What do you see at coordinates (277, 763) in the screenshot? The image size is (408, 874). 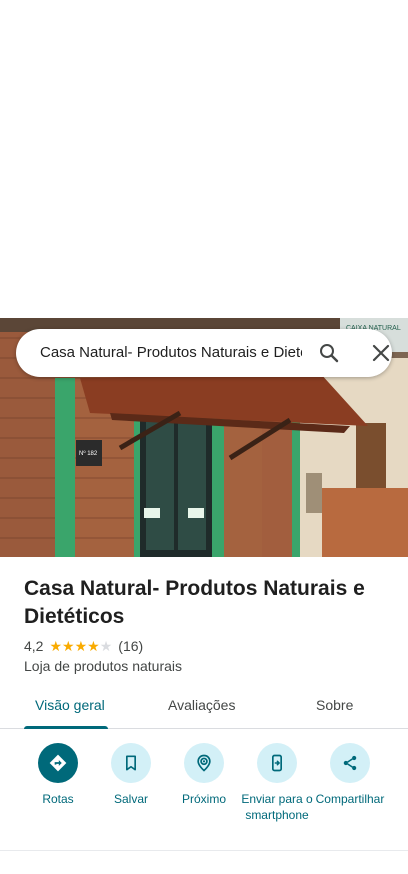 I see `send-to-phone-icon` at bounding box center [277, 763].